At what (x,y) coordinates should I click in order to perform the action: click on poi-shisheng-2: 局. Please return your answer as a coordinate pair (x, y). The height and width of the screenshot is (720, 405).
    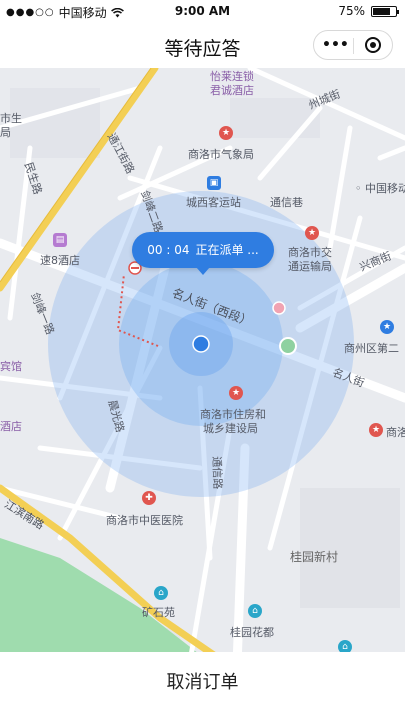
    Looking at the image, I should click on (5, 132).